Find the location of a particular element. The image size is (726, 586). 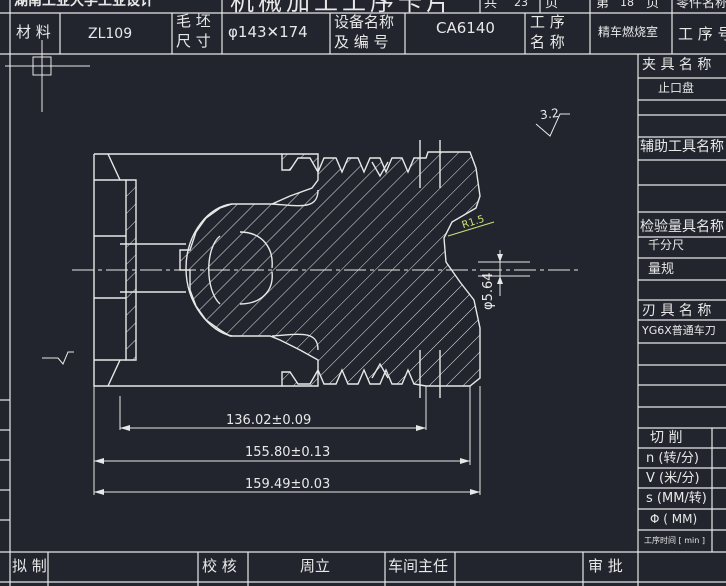

process-value: 精车燃烧室 is located at coordinates (628, 32).